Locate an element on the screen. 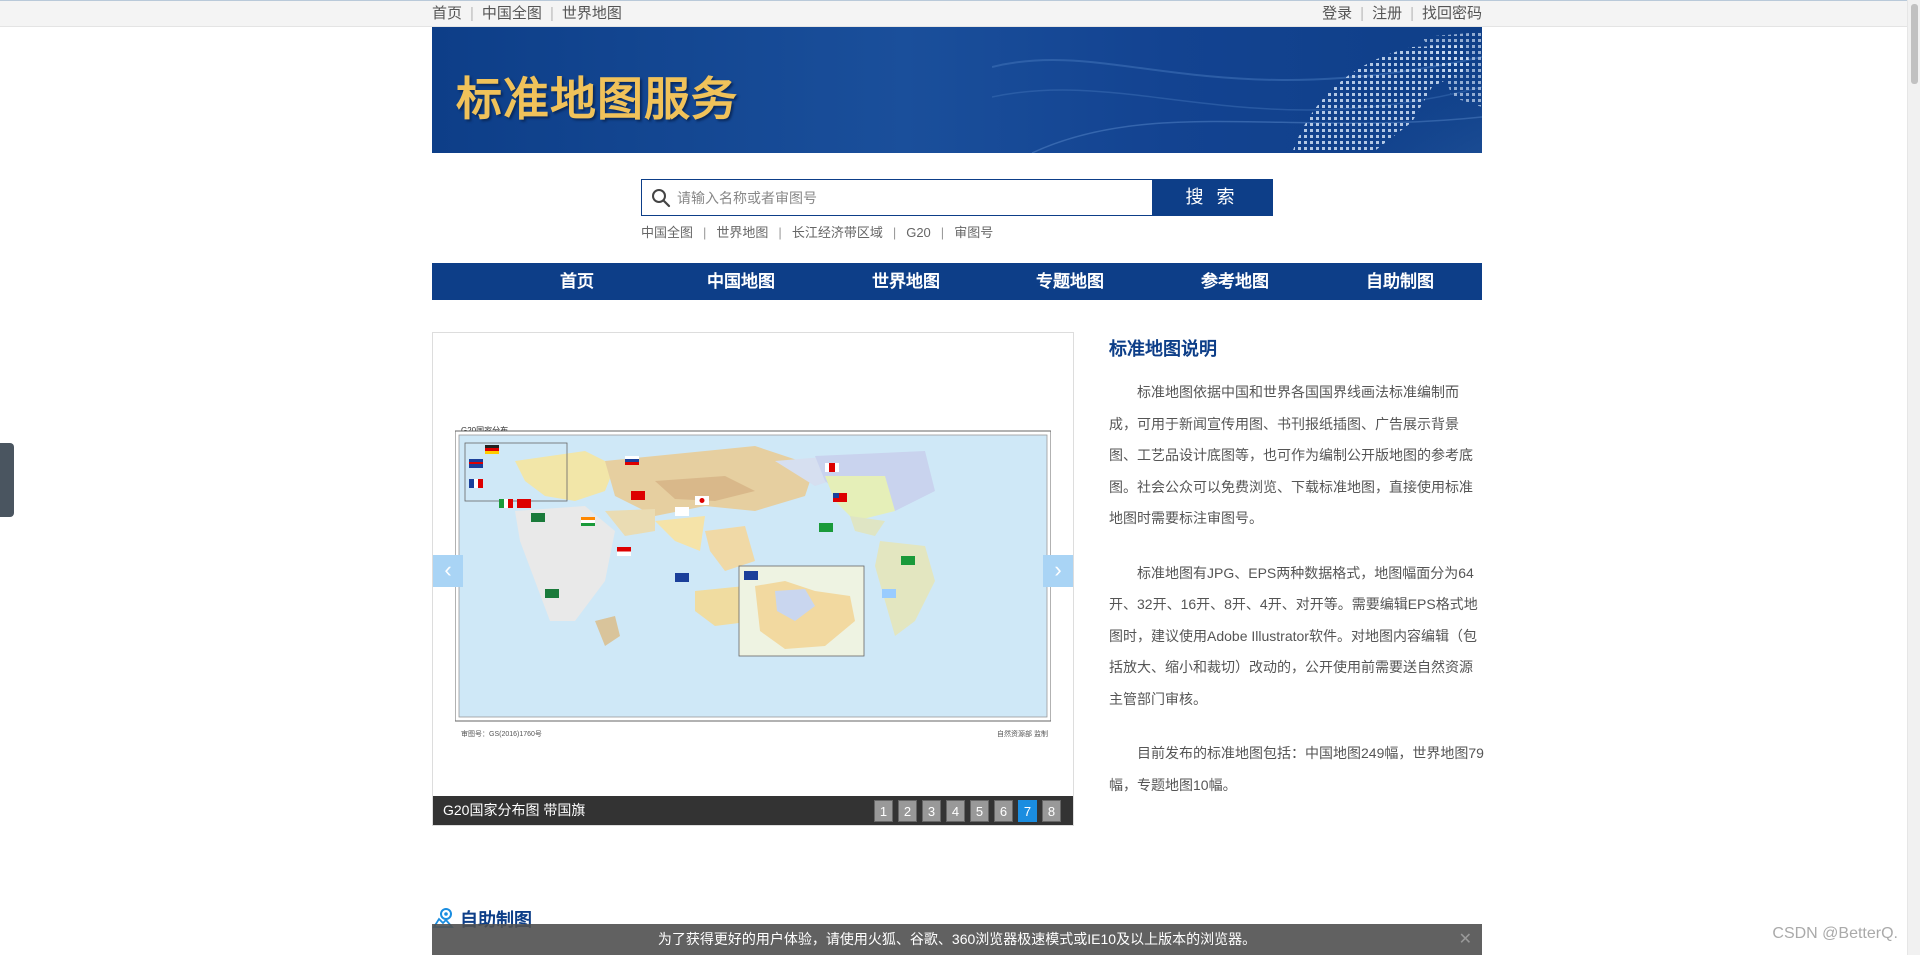  carousel-next-button: › is located at coordinates (1058, 571).